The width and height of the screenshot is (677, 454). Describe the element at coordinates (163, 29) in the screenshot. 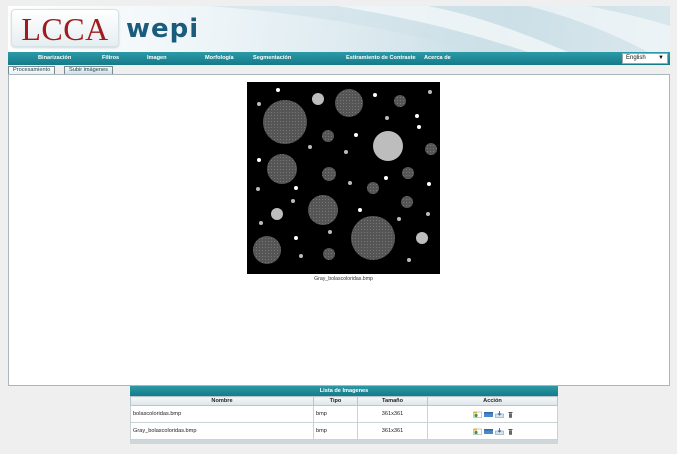

I see `wepi-logo: wepi` at that location.